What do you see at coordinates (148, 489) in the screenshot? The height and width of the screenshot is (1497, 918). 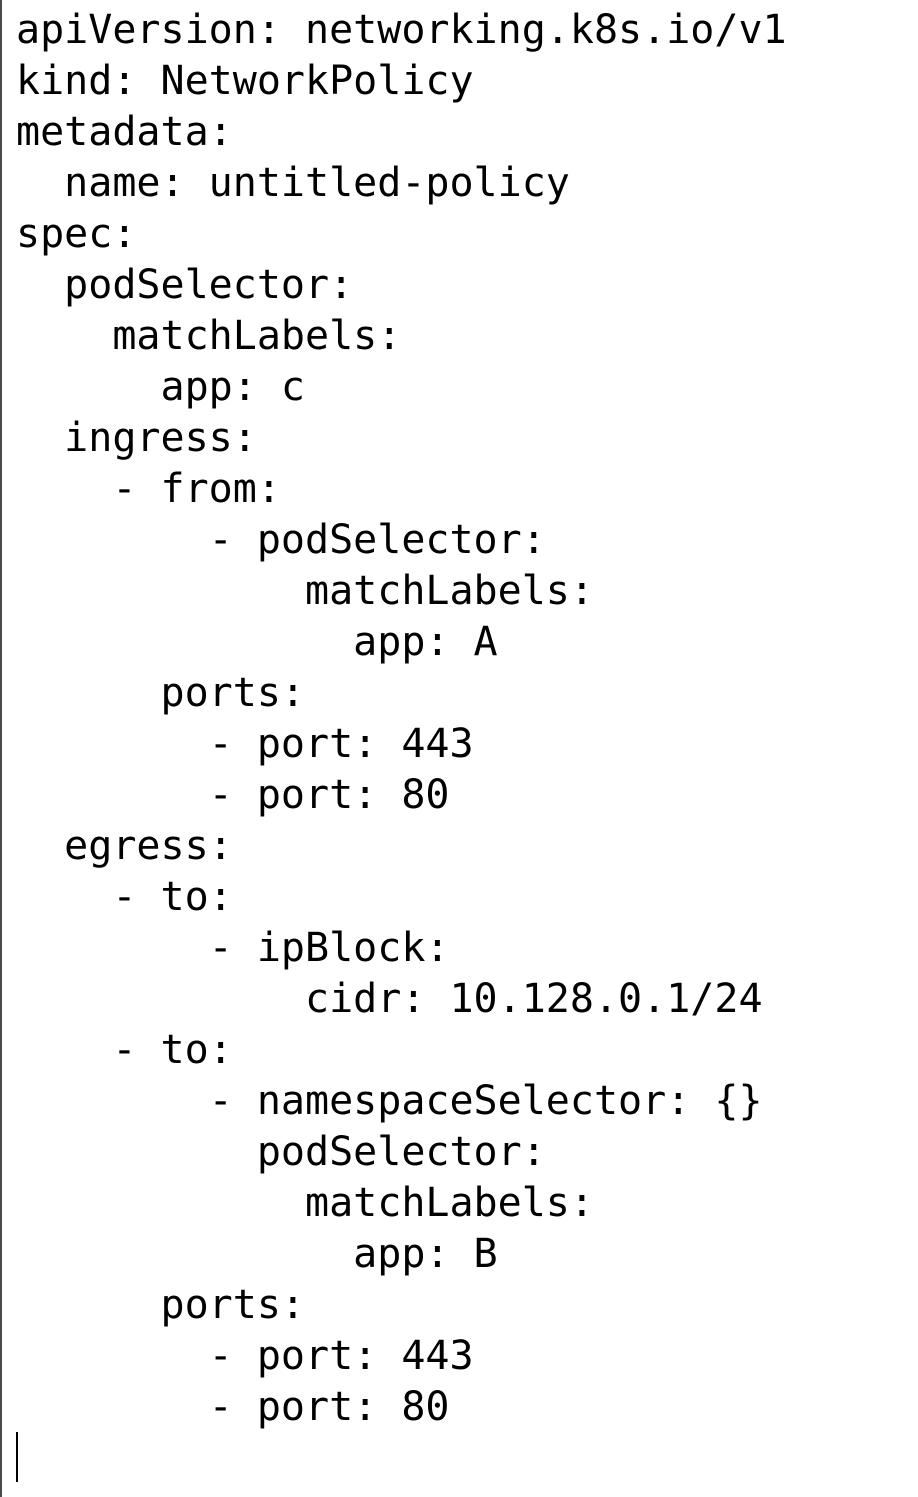 I see `code-line: - from:` at bounding box center [148, 489].